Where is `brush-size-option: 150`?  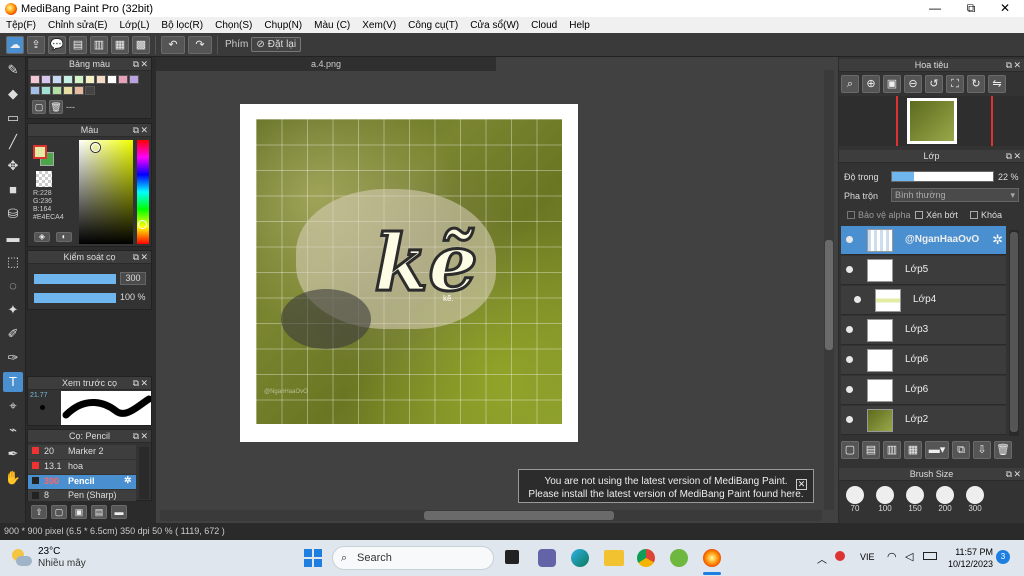 brush-size-option: 150 is located at coordinates (915, 499).